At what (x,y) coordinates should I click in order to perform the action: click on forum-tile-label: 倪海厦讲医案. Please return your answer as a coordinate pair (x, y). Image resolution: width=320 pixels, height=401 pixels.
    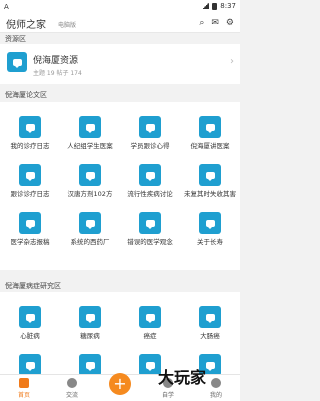
    Looking at the image, I should click on (210, 146).